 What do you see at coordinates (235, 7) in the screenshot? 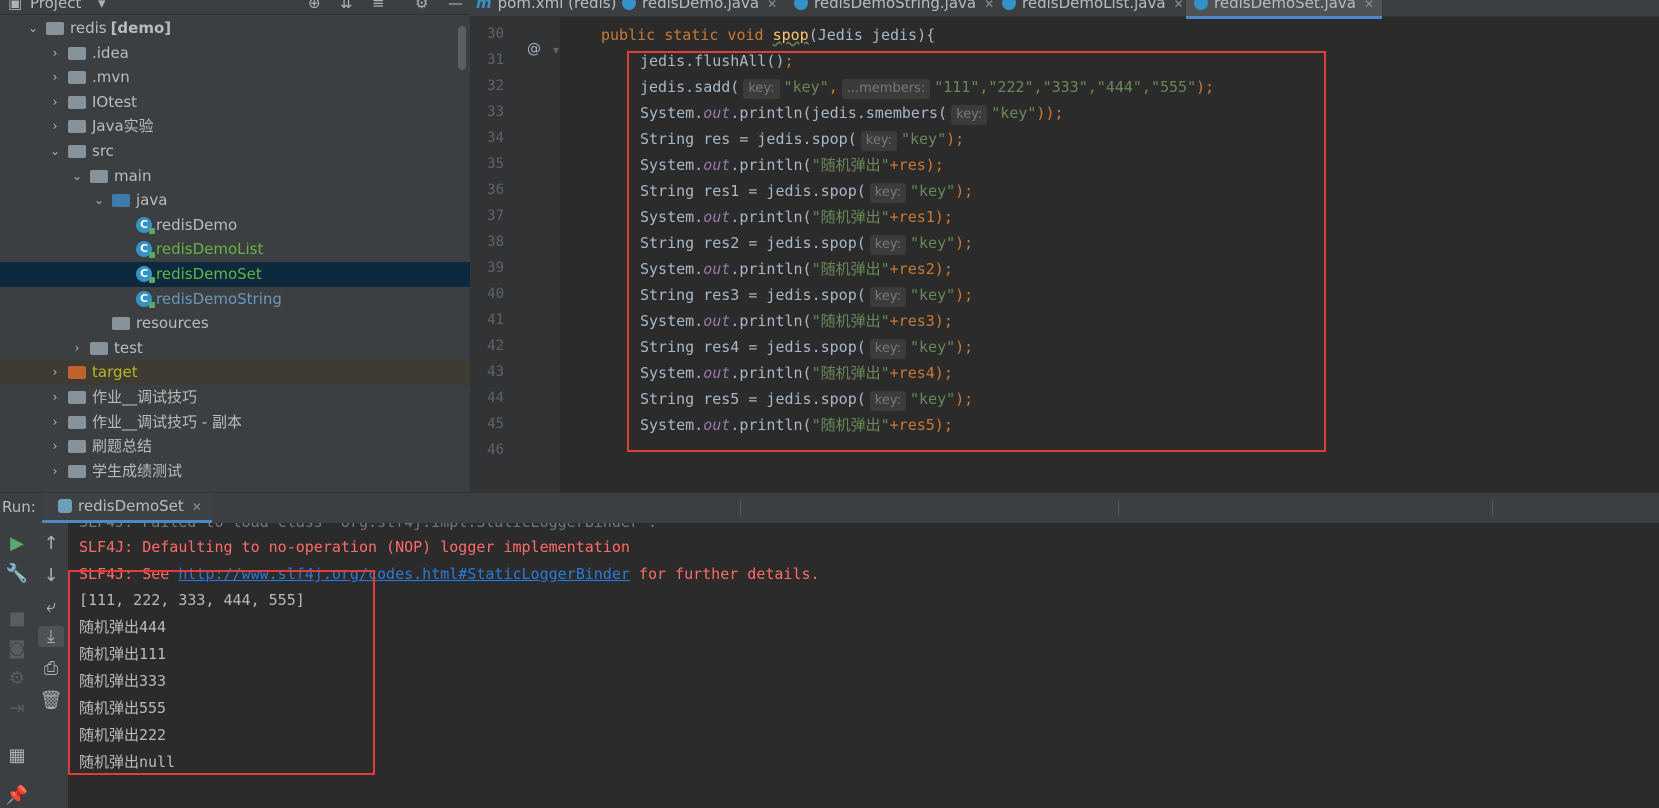
I see `project-panel-header: ▣ Project ▾ ⊕ ⇊ ≡ ⚙ —` at bounding box center [235, 7].